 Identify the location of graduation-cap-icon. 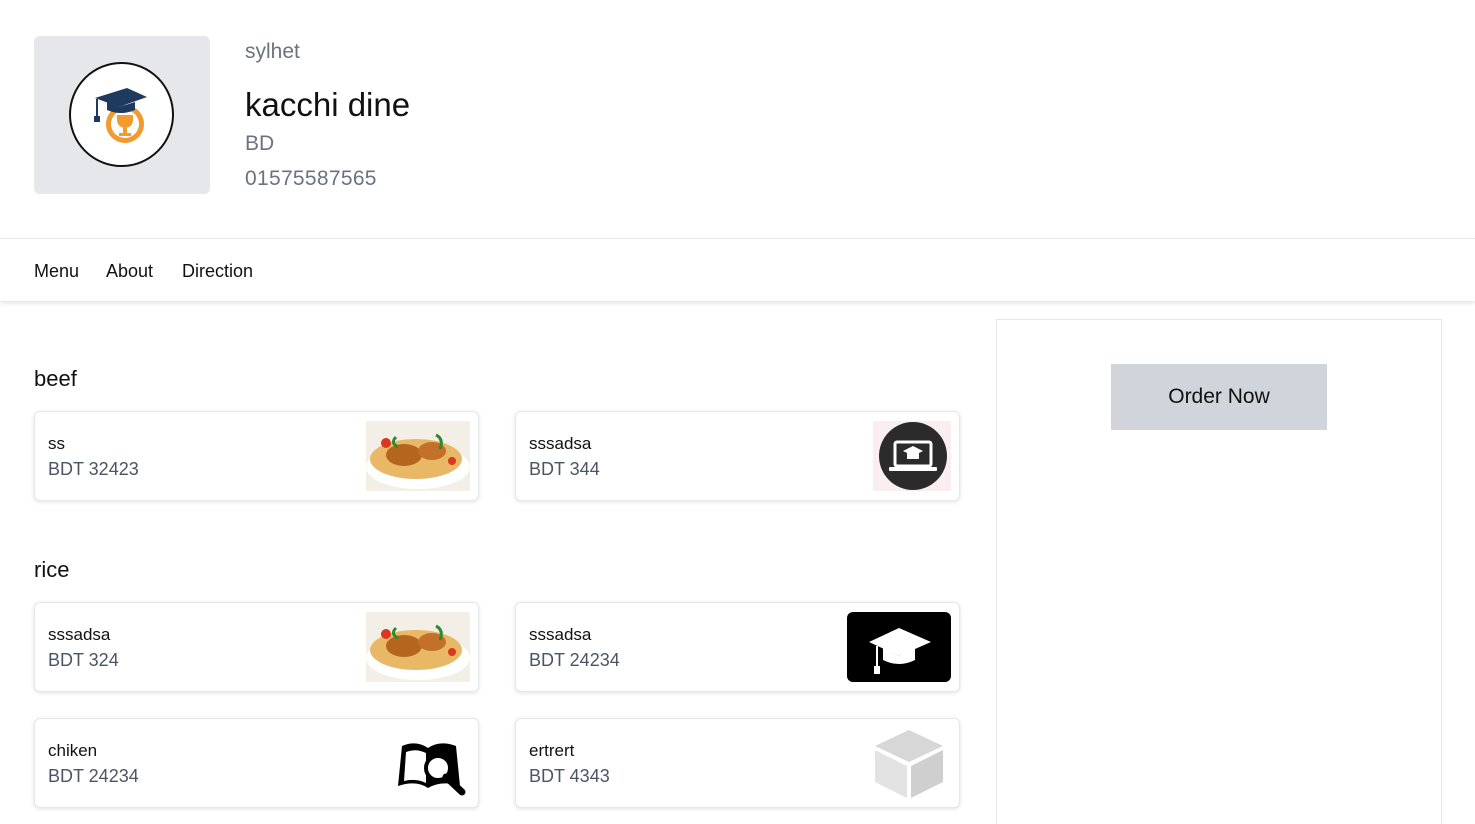
(899, 647).